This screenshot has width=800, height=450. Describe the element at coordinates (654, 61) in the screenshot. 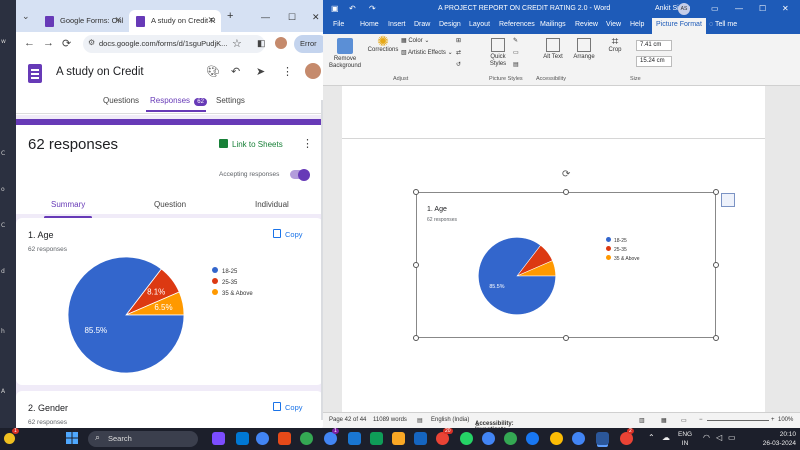

I see `width-field: 15.24 cm` at that location.